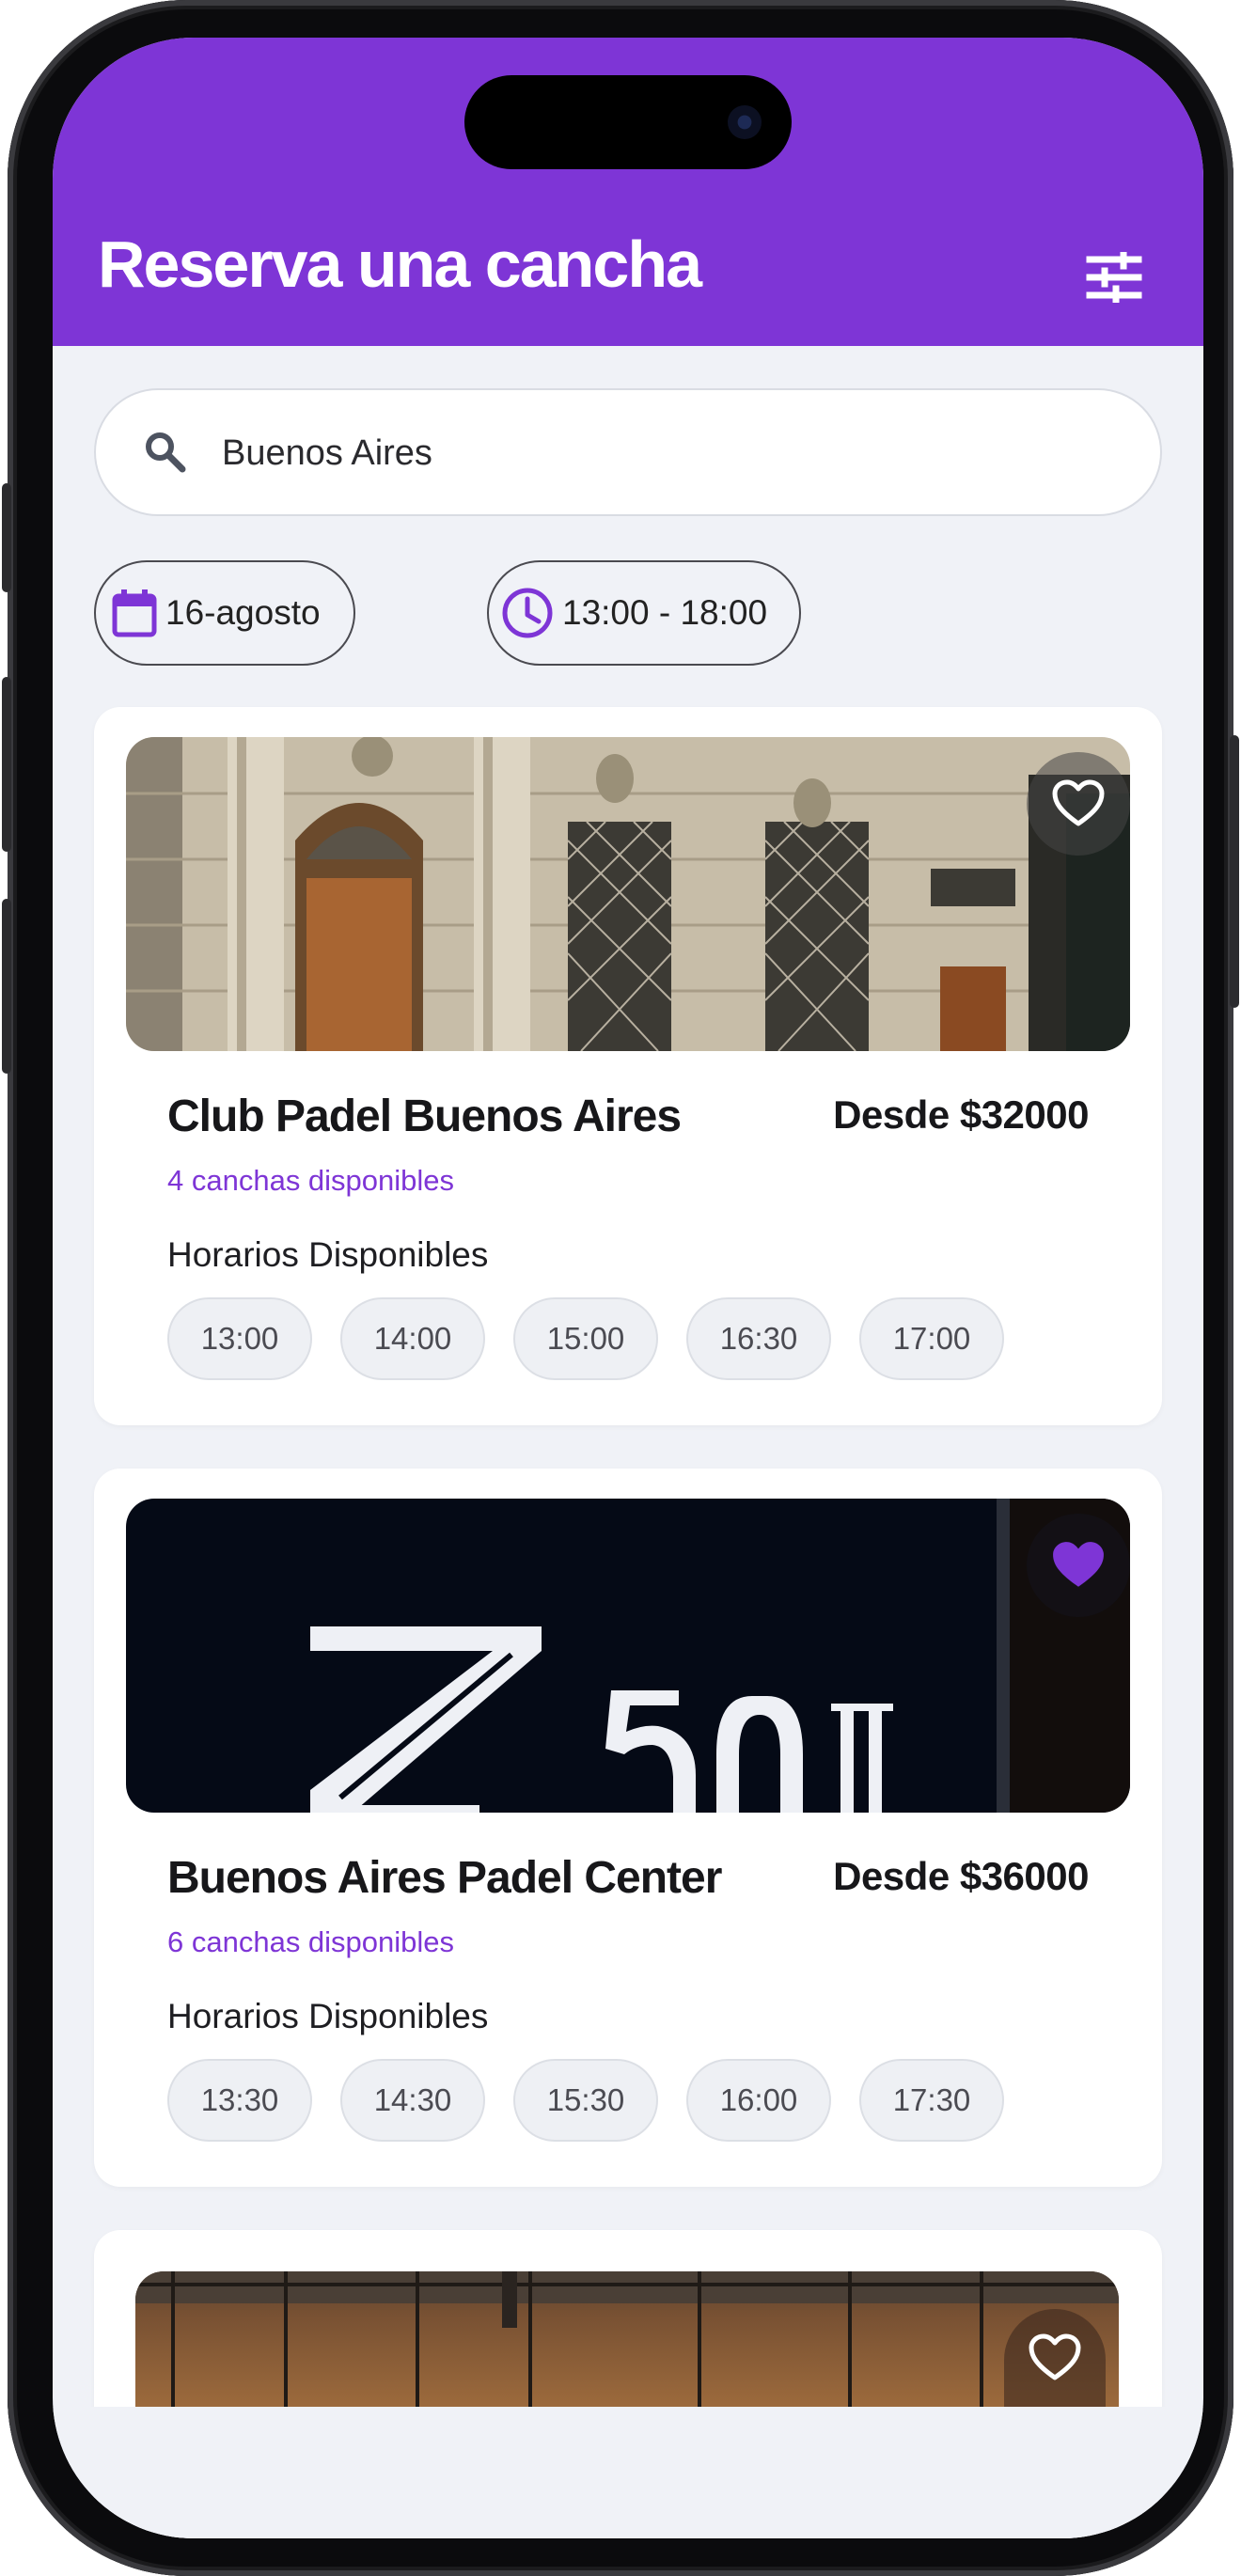 This screenshot has width=1241, height=2576. Describe the element at coordinates (628, 122) in the screenshot. I see `dynamic-island` at that location.